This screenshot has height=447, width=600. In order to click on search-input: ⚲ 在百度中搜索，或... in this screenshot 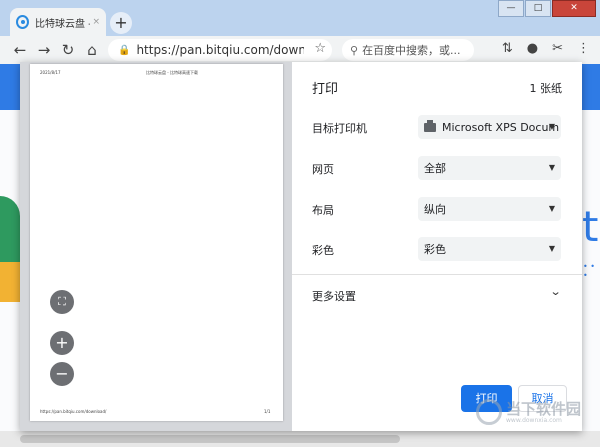, I will do `click(408, 50)`.